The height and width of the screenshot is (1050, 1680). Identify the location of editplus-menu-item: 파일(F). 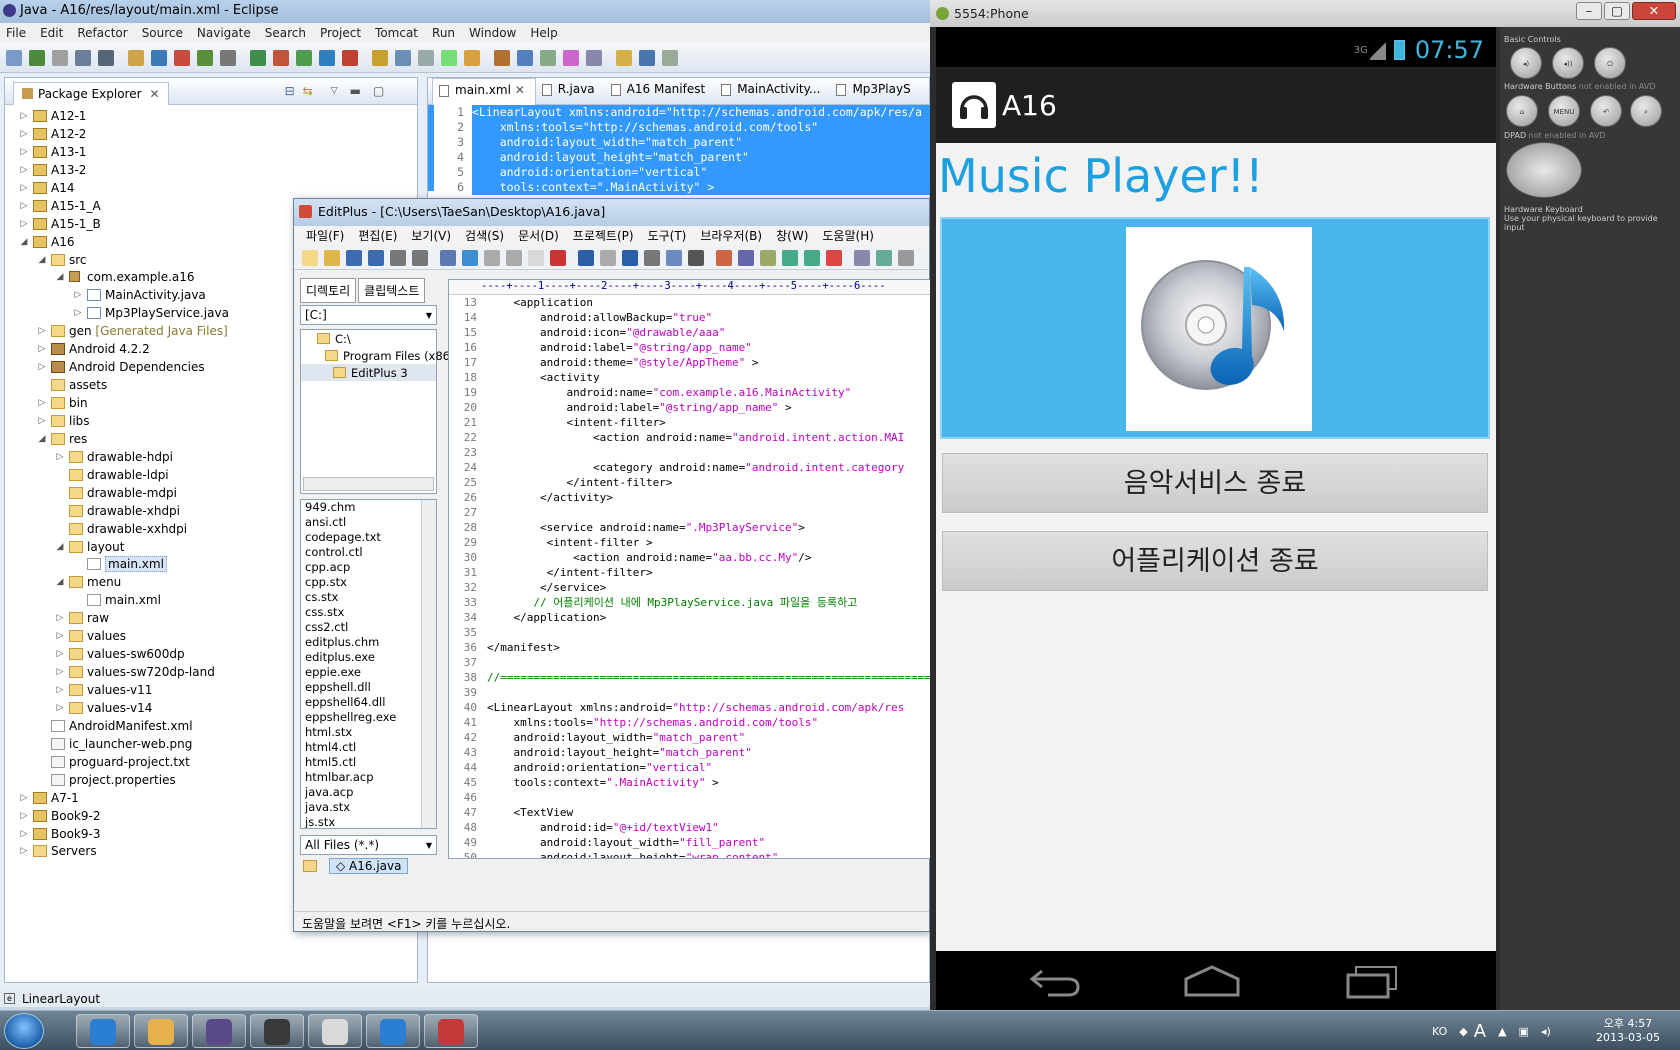
(325, 236).